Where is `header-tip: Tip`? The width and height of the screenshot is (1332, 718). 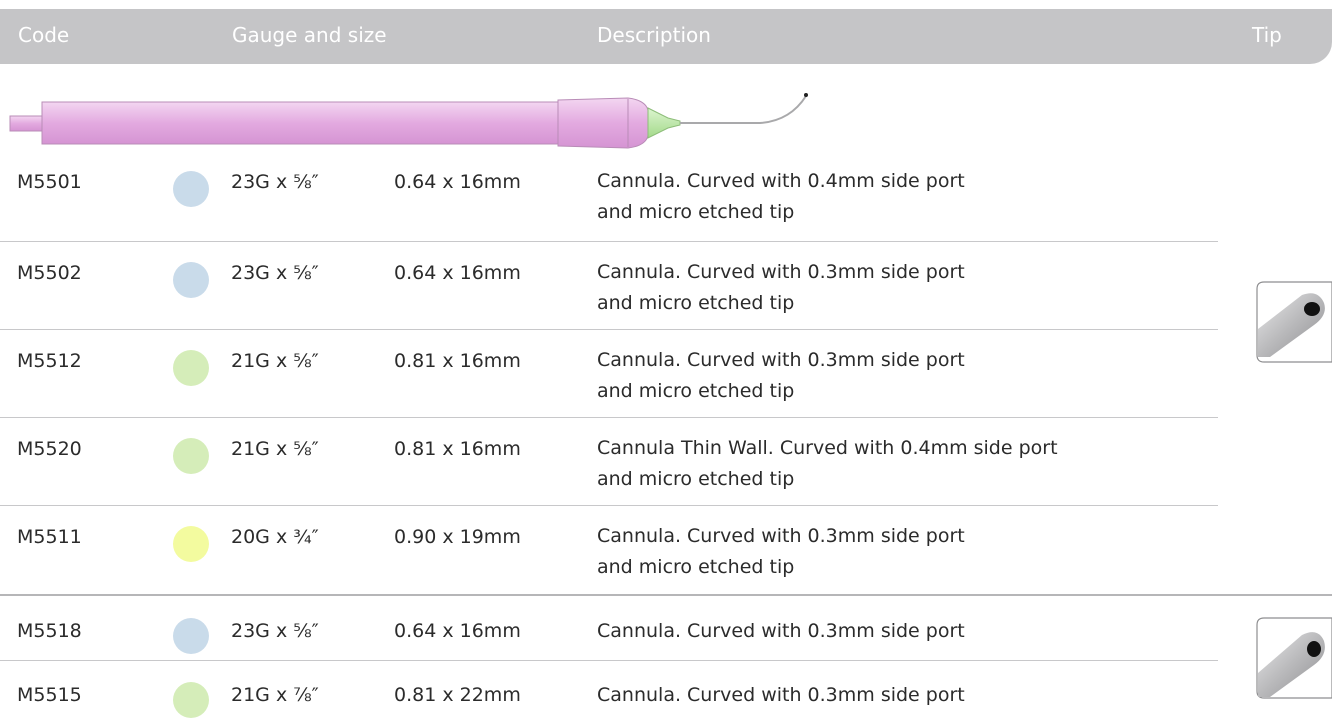
header-tip: Tip is located at coordinates (1267, 35).